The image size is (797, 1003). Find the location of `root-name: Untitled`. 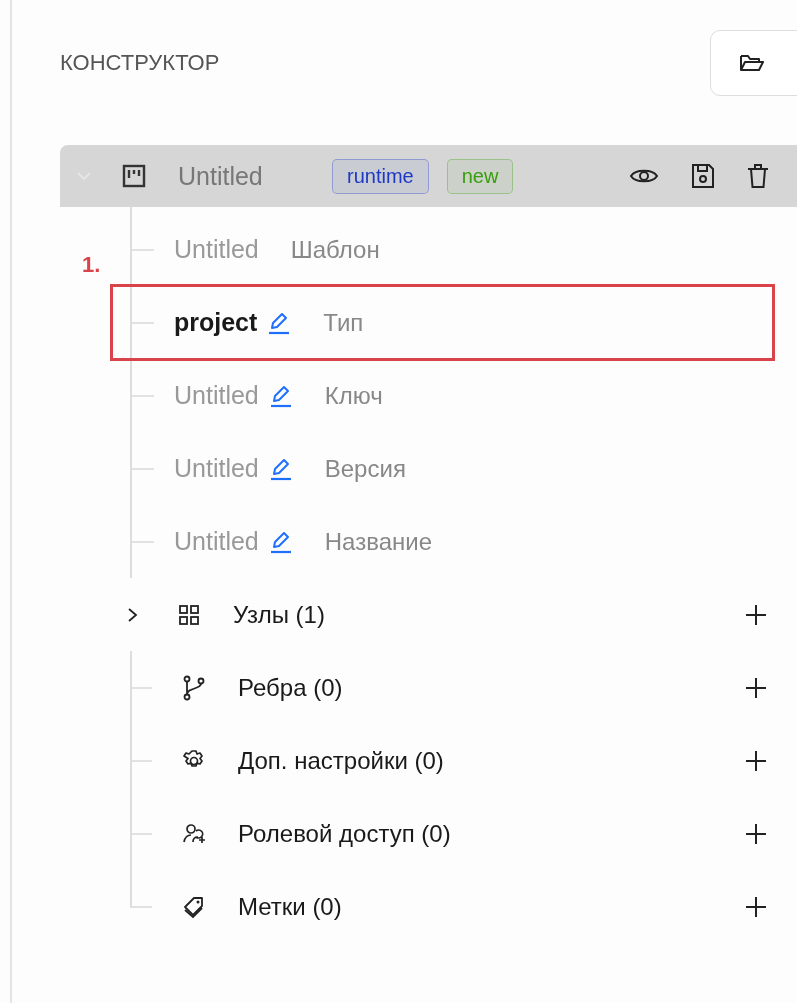

root-name: Untitled is located at coordinates (221, 176).